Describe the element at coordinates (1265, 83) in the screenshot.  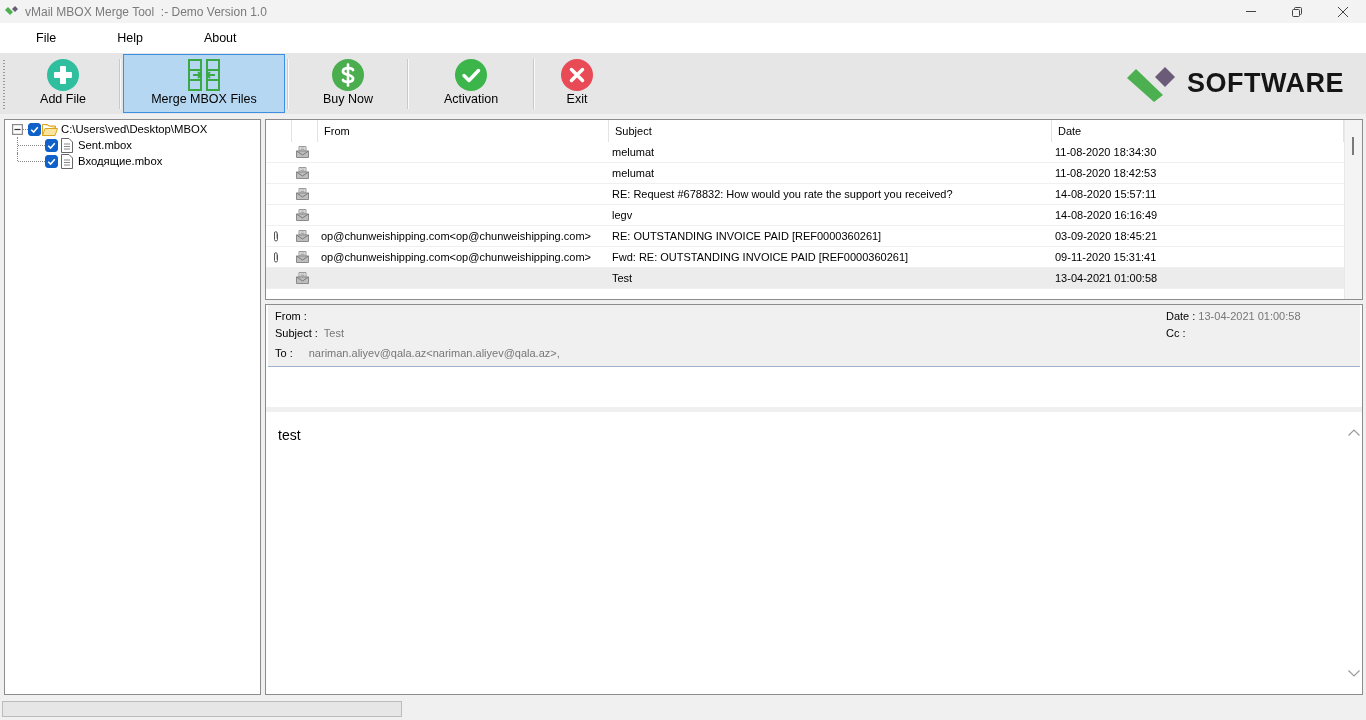
I see `logo-text: SOFTWARE` at that location.